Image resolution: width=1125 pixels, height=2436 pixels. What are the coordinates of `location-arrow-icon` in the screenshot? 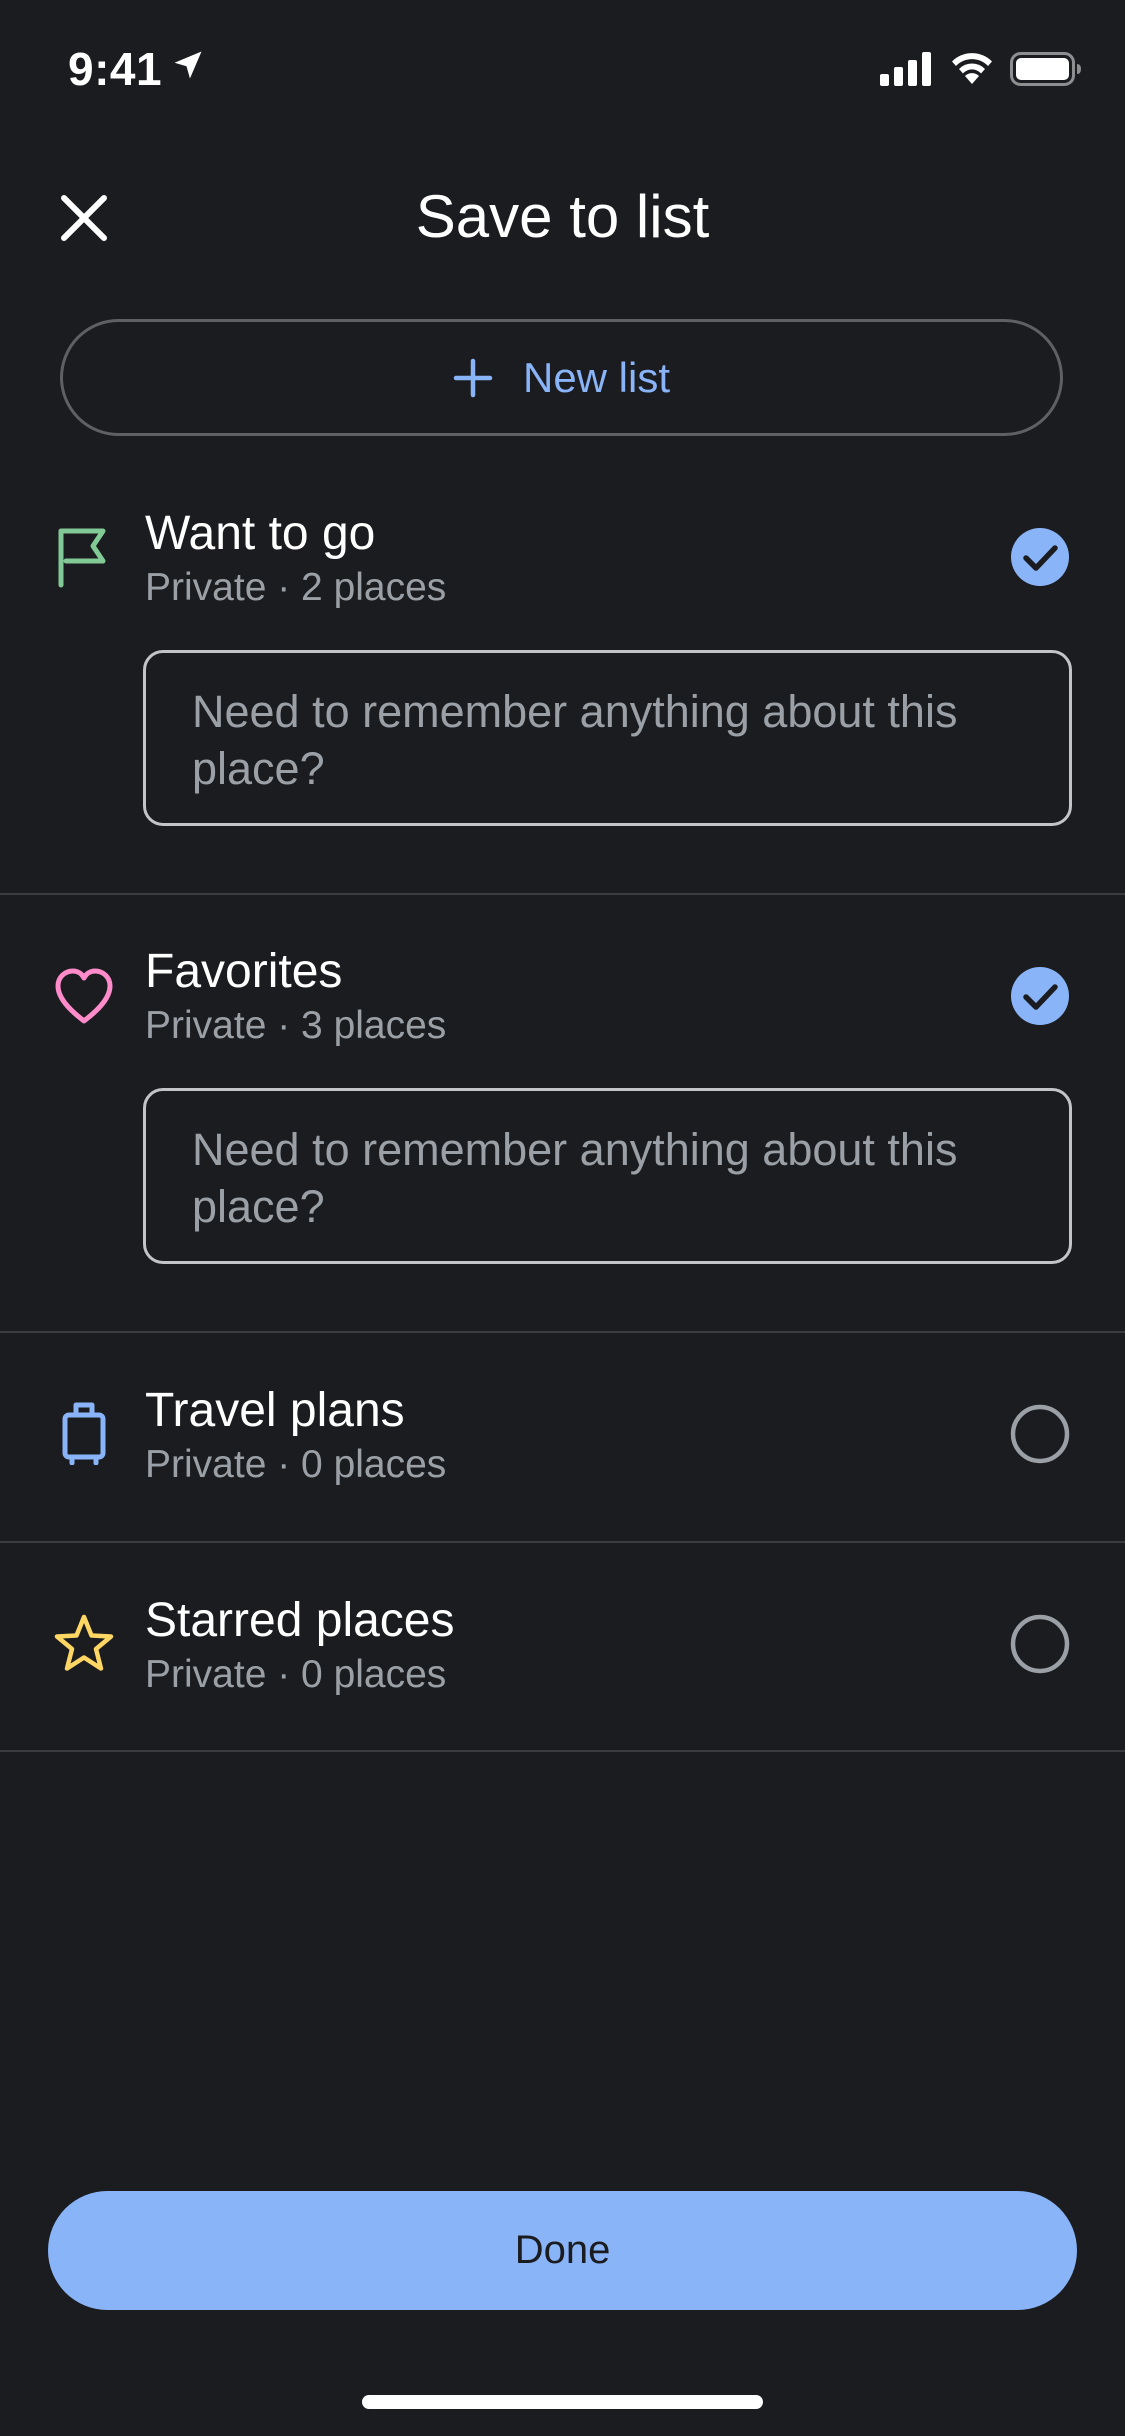 It's located at (188, 65).